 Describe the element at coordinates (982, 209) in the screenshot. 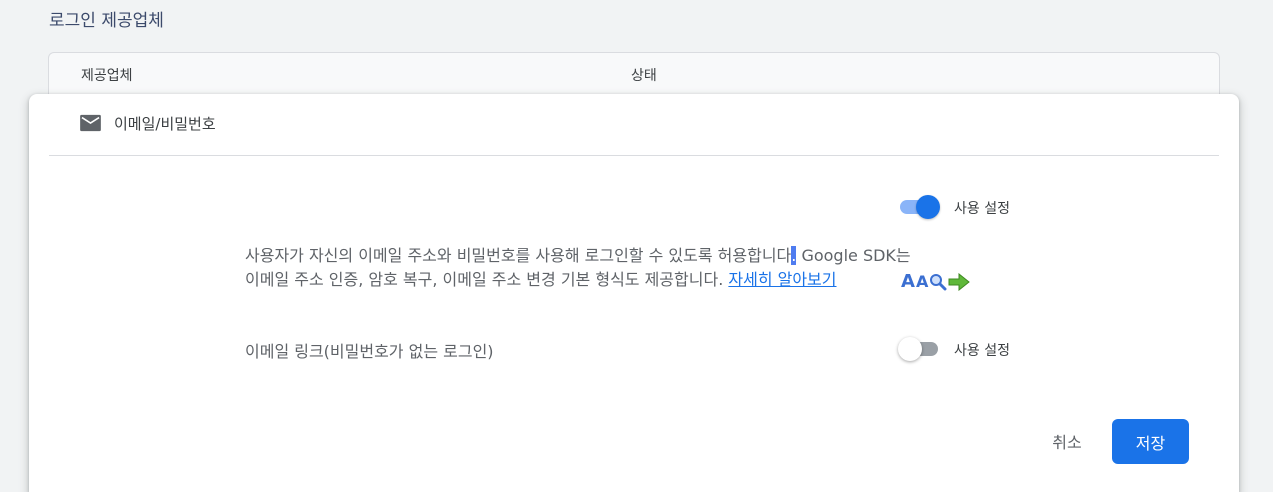

I see `enable-toggle-label: 사용 설정` at that location.